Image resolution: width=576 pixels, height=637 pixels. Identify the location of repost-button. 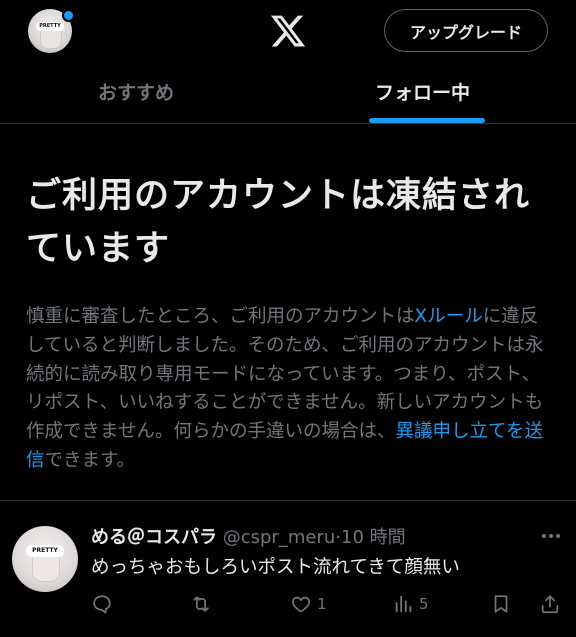
(201, 604).